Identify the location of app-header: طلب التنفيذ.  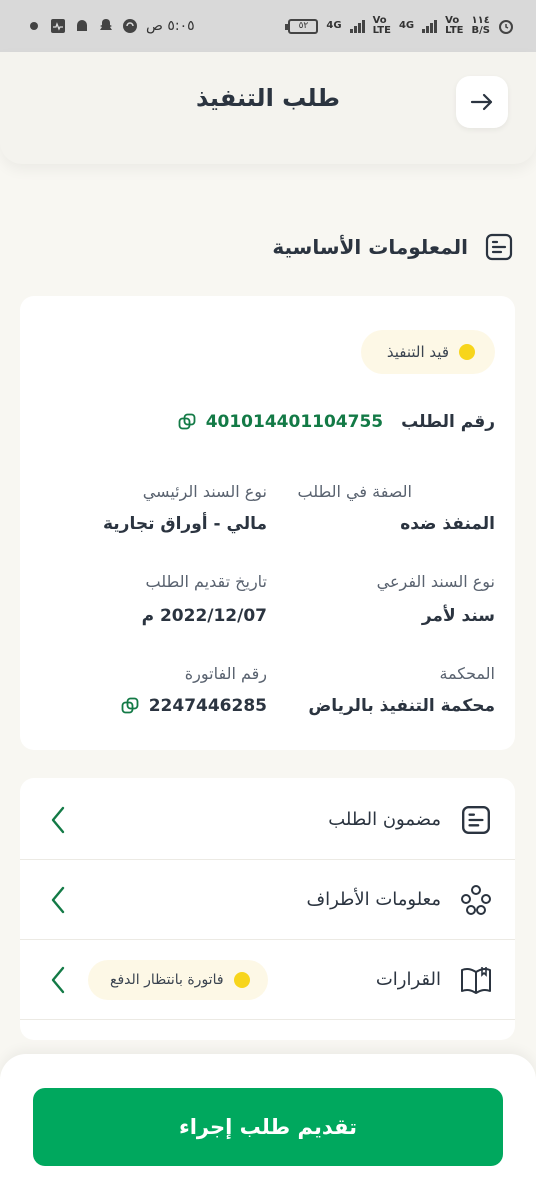
(268, 108).